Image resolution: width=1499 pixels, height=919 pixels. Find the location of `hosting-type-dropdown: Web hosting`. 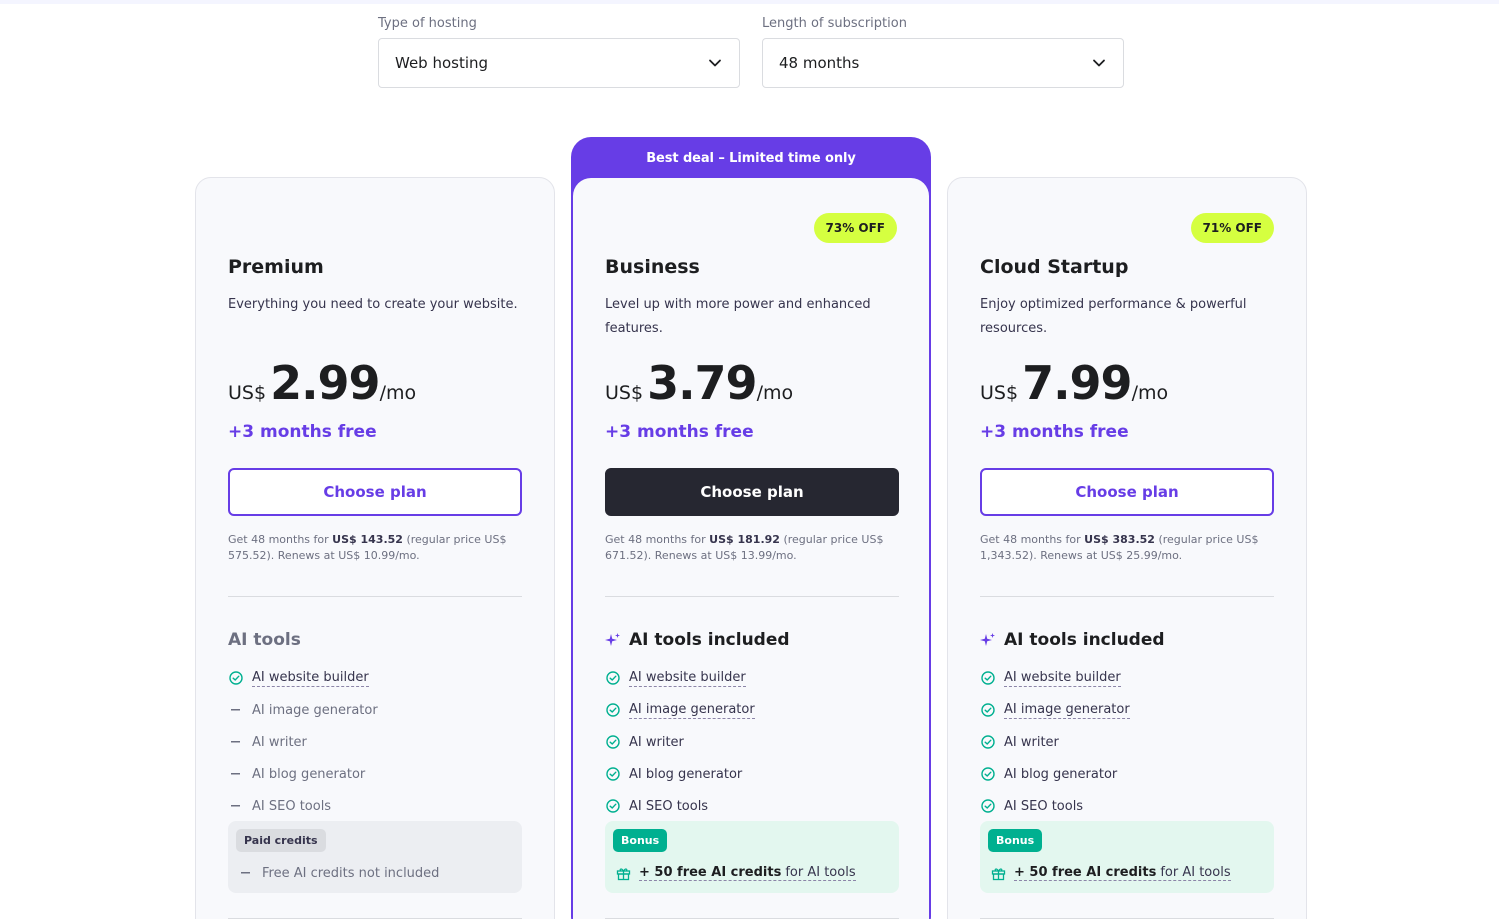

hosting-type-dropdown: Web hosting is located at coordinates (559, 63).